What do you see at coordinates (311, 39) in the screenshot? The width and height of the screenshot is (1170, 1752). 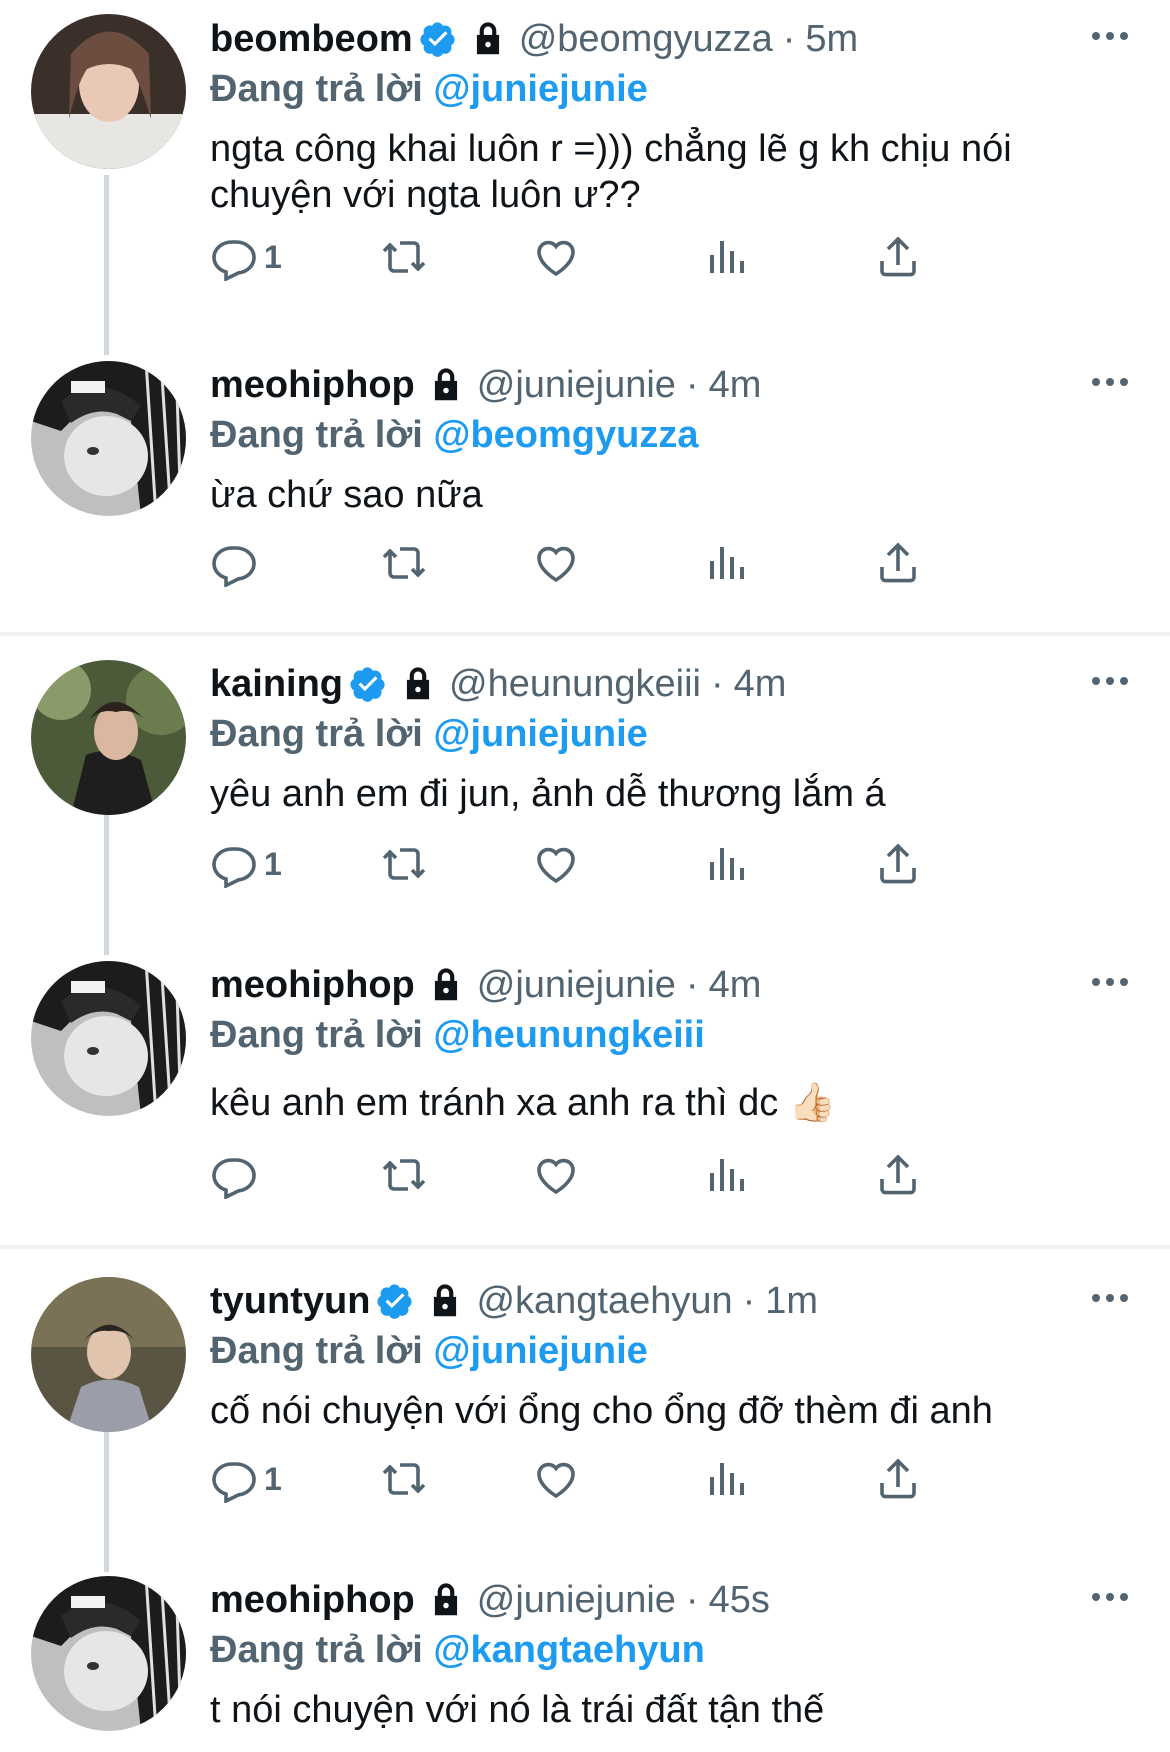 I see `display-name: beombeom` at bounding box center [311, 39].